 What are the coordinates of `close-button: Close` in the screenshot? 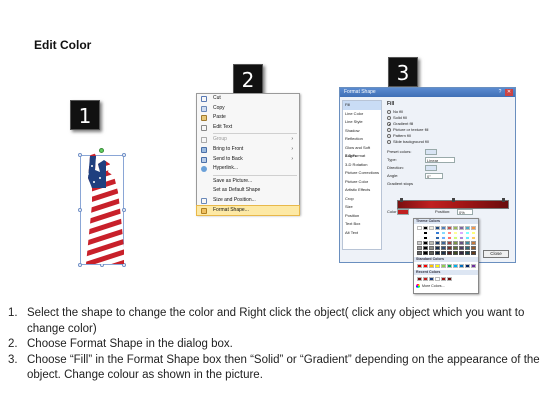 It's located at (496, 254).